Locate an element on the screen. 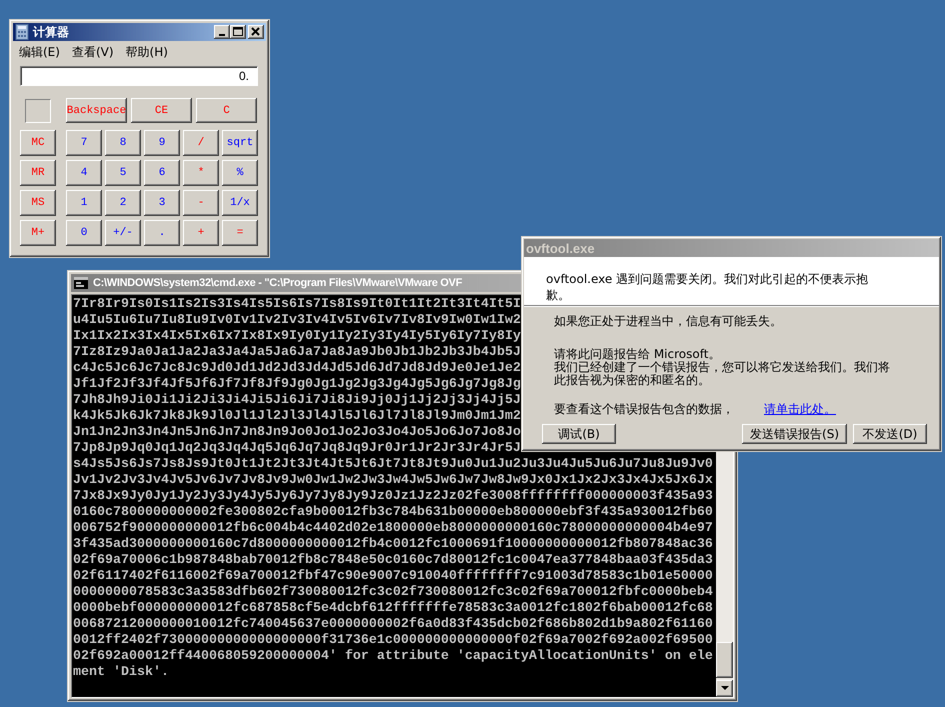  report-request-text: 请将此问题报告给 Microsoft。 is located at coordinates (638, 354).